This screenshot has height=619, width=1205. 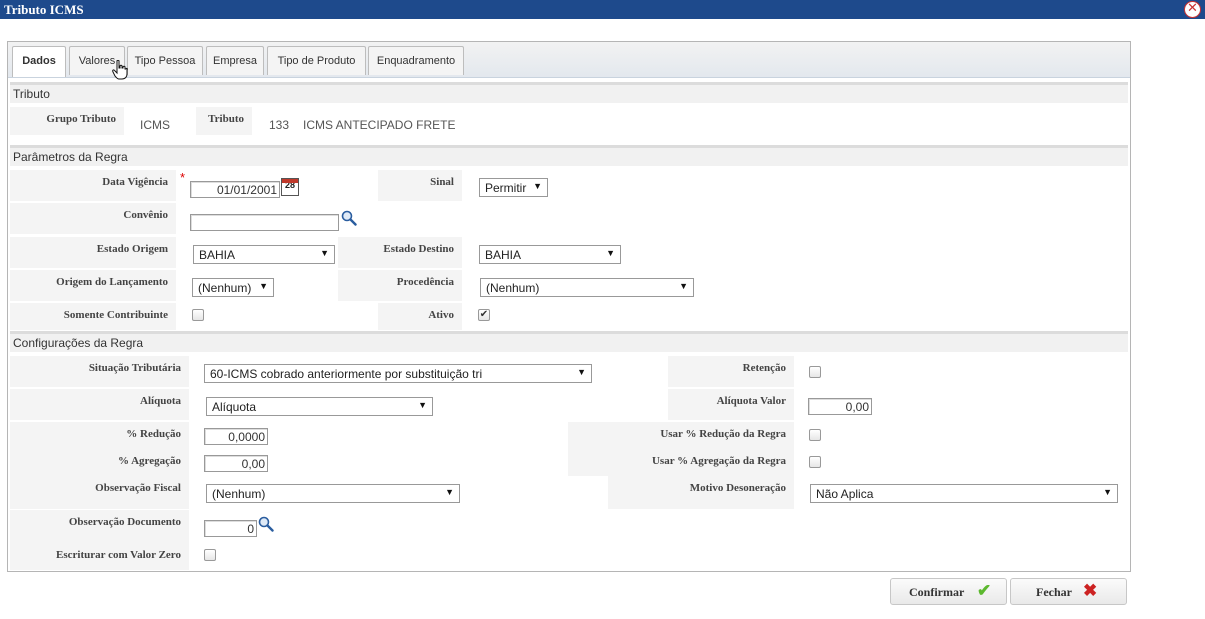 What do you see at coordinates (234, 407) in the screenshot?
I see `aliquota-value: Alíquota` at bounding box center [234, 407].